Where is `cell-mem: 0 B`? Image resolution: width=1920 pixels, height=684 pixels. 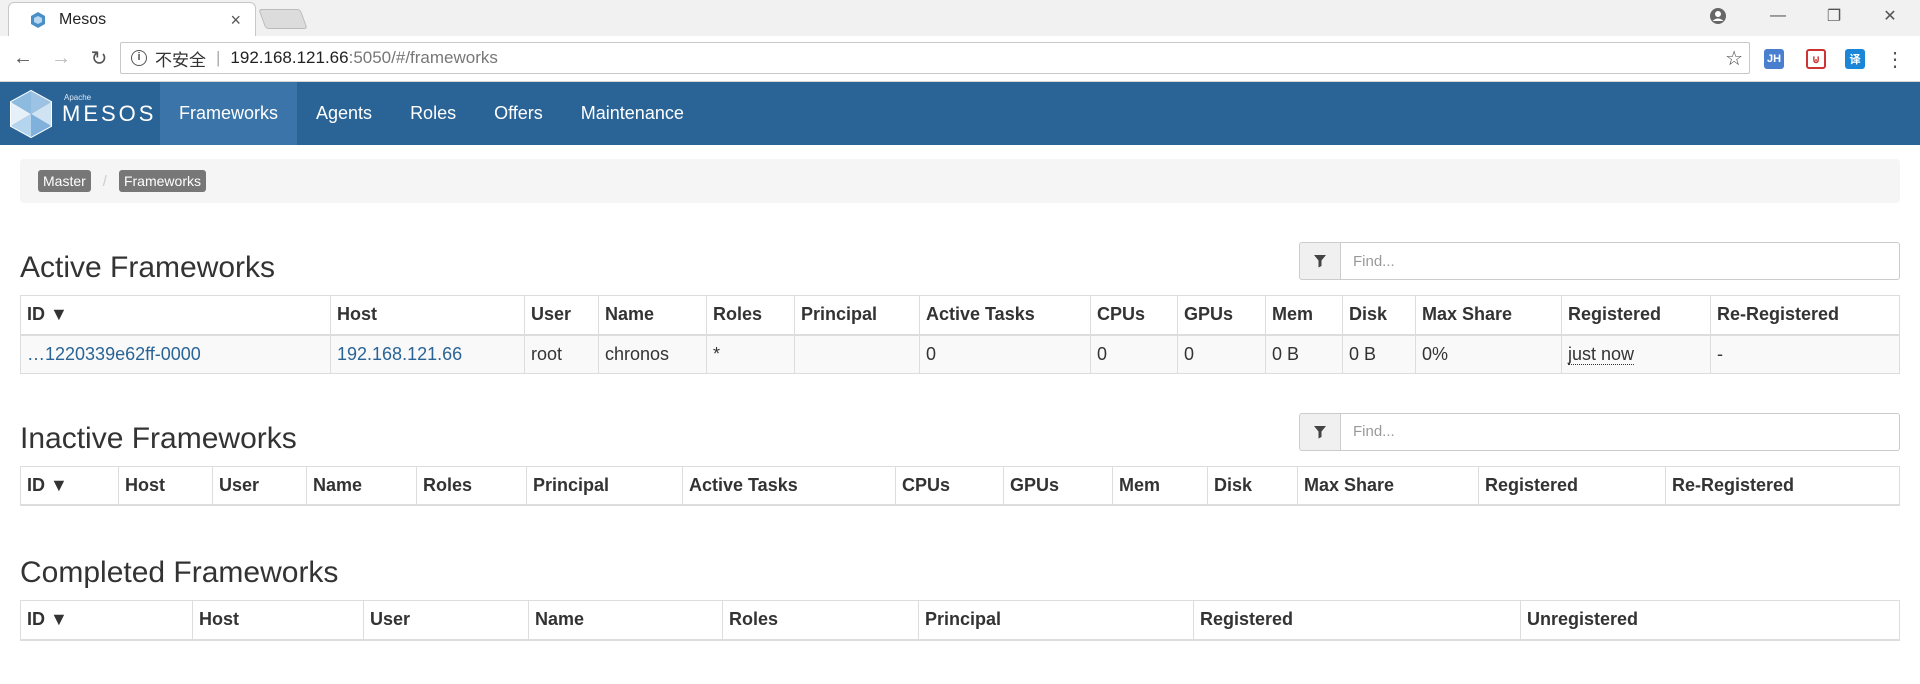
cell-mem: 0 B is located at coordinates (1304, 354).